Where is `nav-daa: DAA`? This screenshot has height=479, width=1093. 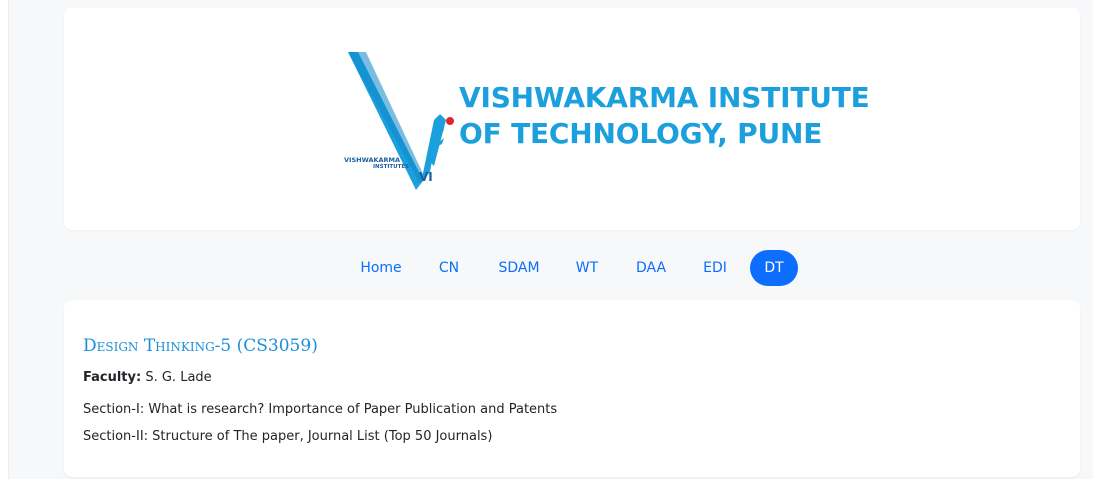
nav-daa: DAA is located at coordinates (651, 268).